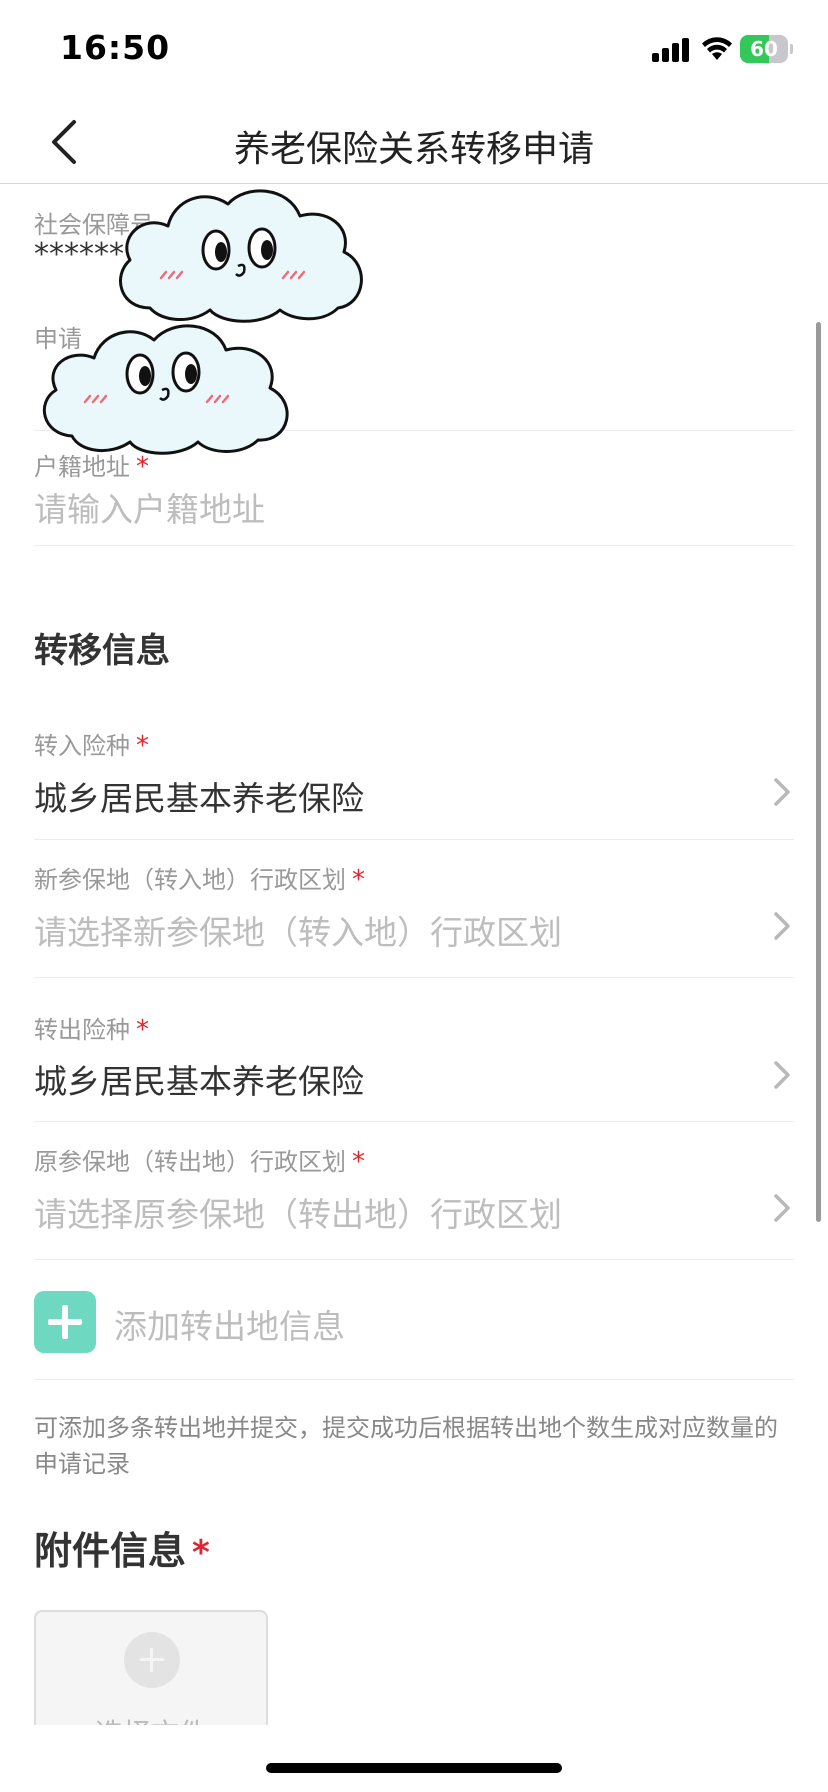 This screenshot has width=828, height=1792. What do you see at coordinates (115, 47) in the screenshot?
I see `status-time: 16:50` at bounding box center [115, 47].